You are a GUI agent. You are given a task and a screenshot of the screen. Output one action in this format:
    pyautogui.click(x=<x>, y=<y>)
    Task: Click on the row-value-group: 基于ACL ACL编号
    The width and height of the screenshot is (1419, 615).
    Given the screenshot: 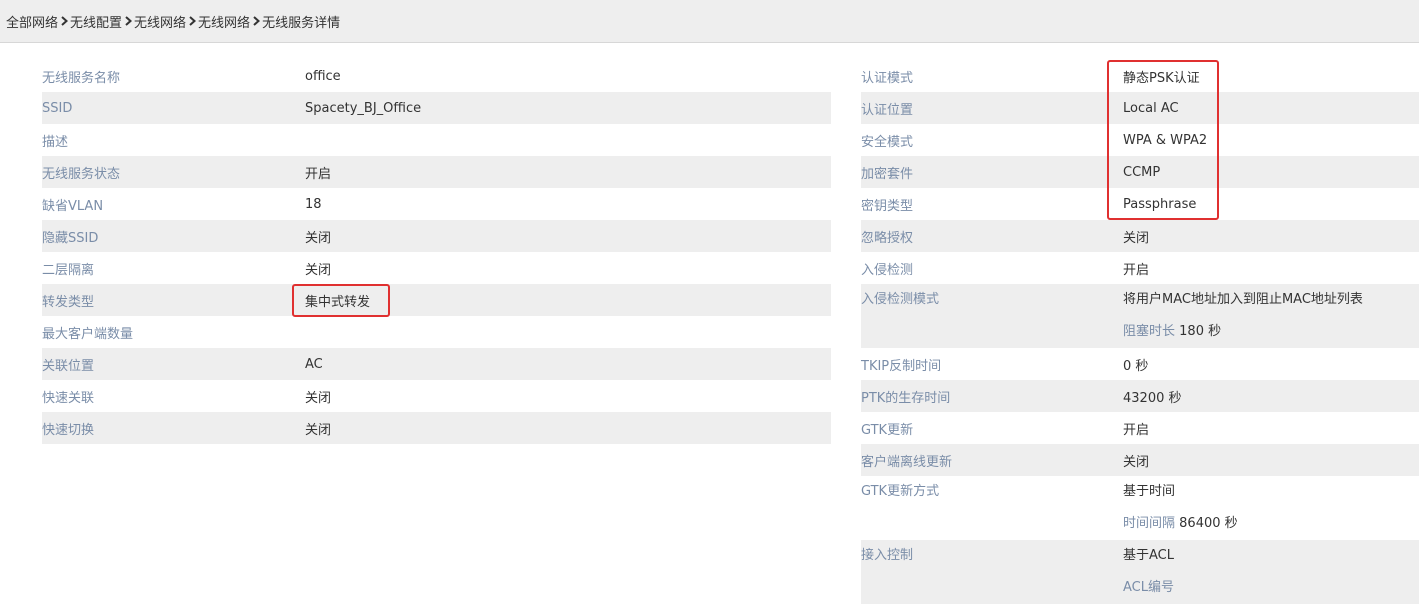 What is the action you would take?
    pyautogui.click(x=1148, y=572)
    